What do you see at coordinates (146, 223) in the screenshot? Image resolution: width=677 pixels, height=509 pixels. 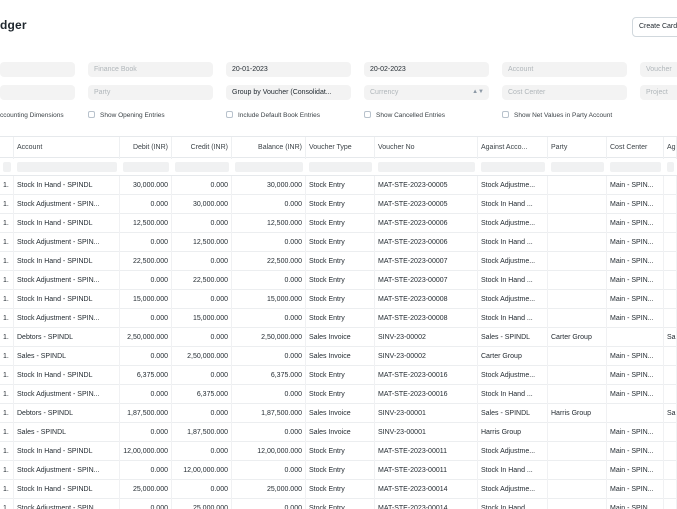 I see `col-debit-cell: 12,500.000` at bounding box center [146, 223].